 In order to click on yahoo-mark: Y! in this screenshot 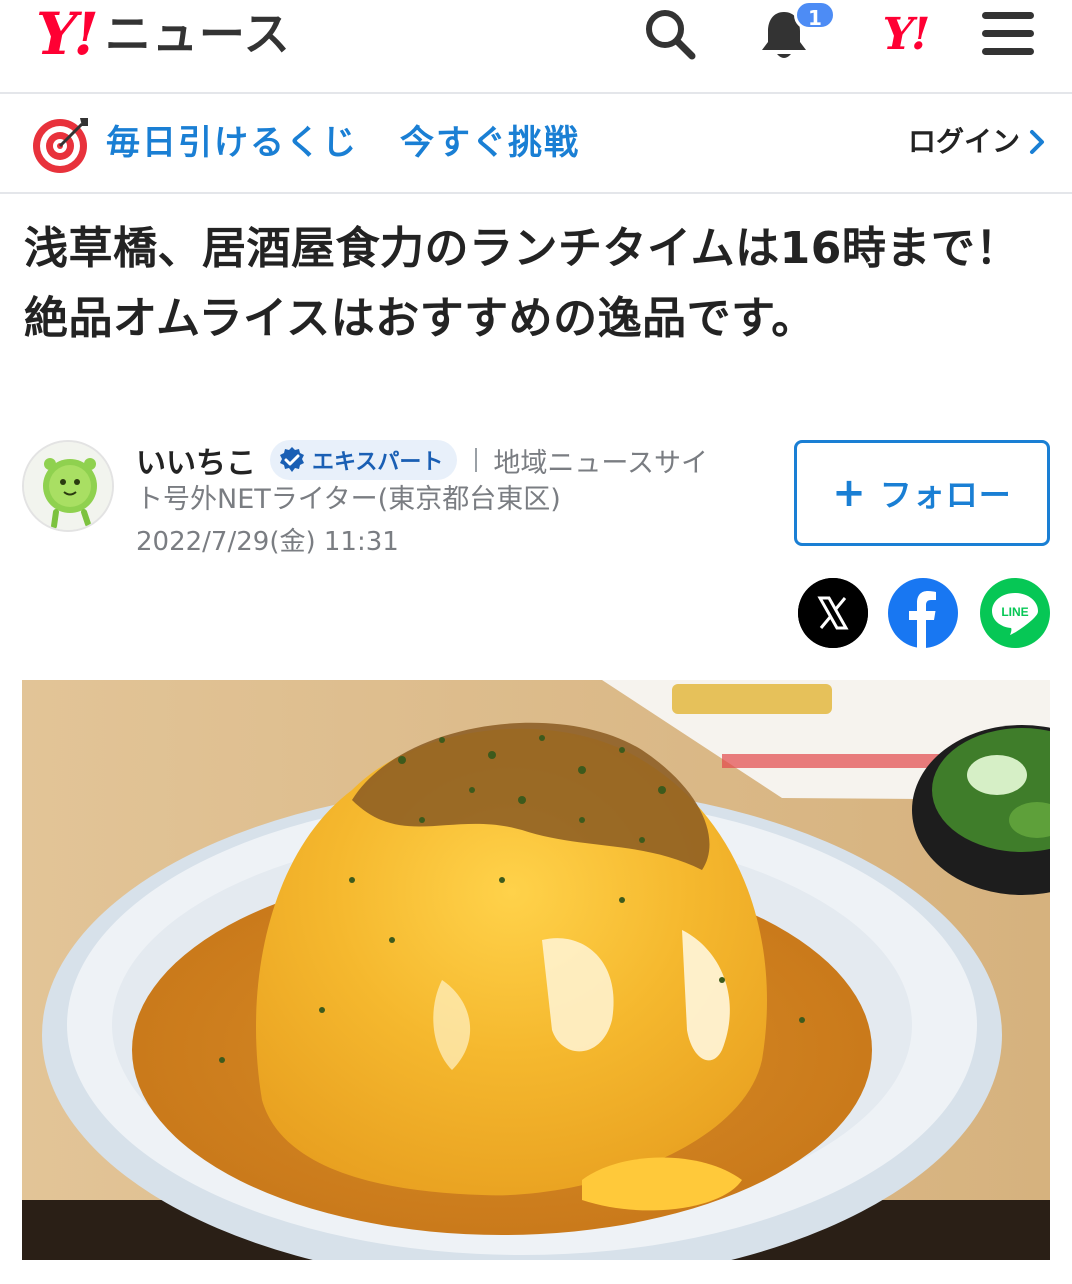, I will do `click(906, 34)`.